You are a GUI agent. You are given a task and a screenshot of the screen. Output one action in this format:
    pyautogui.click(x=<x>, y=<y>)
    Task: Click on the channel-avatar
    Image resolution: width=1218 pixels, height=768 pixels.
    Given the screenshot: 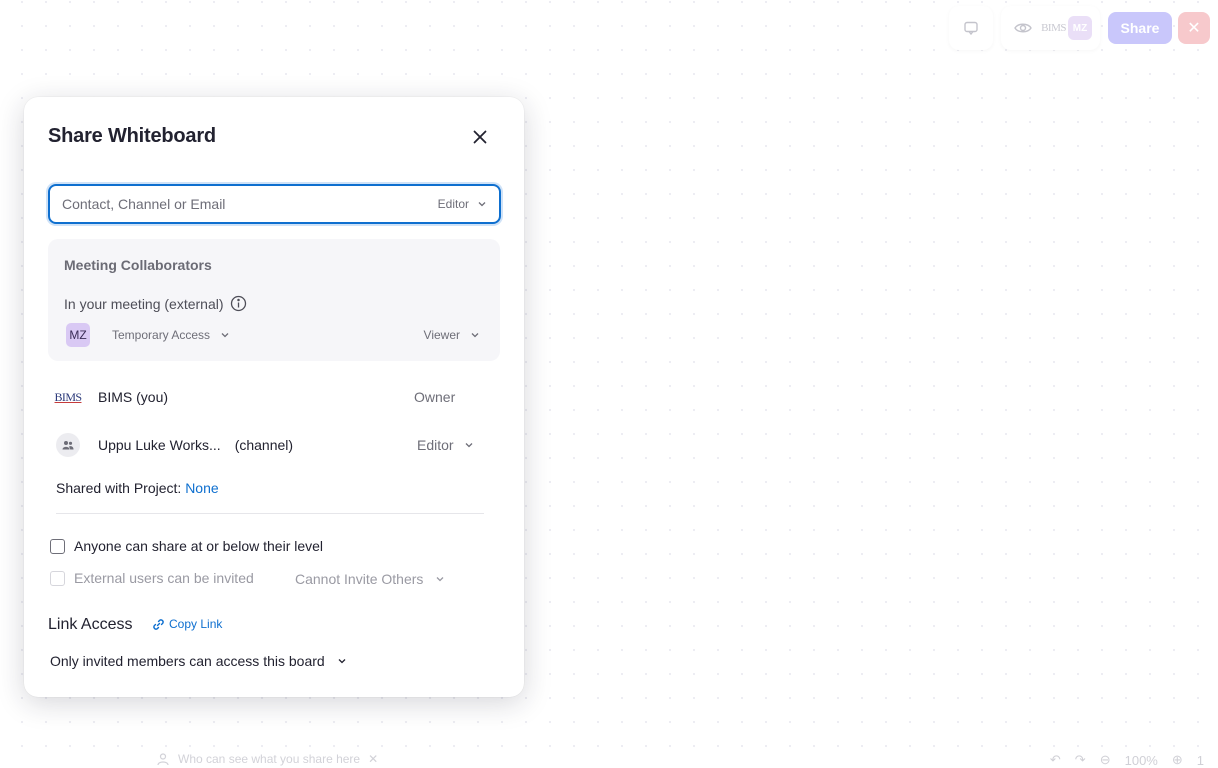 What is the action you would take?
    pyautogui.click(x=68, y=445)
    